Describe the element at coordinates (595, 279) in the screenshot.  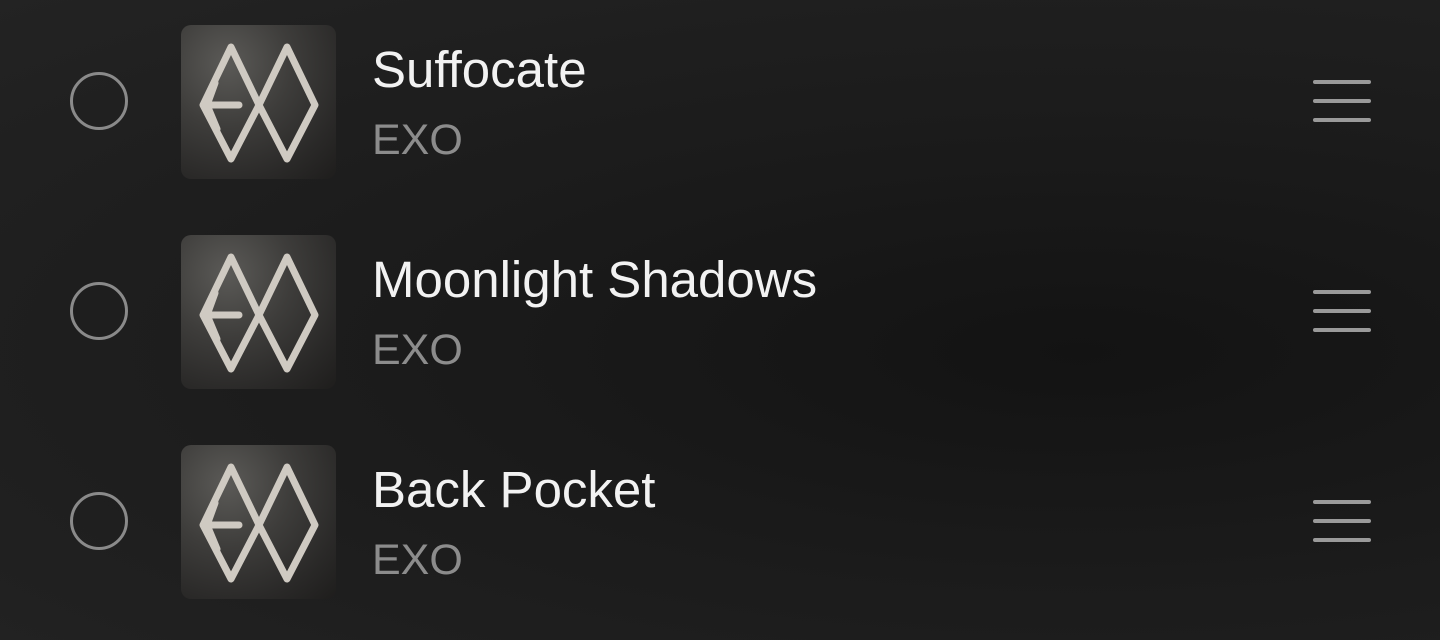
I see `song-title: Moonlight Shadows` at that location.